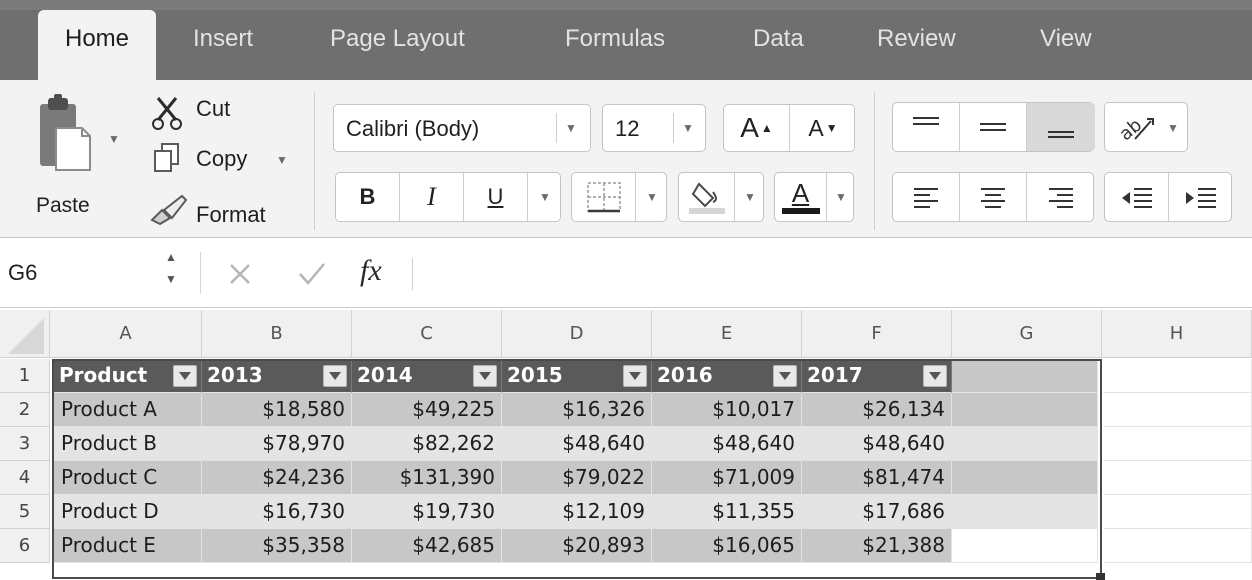 The image size is (1252, 580). What do you see at coordinates (76, 155) in the screenshot?
I see `paste-button: ▼ Paste` at bounding box center [76, 155].